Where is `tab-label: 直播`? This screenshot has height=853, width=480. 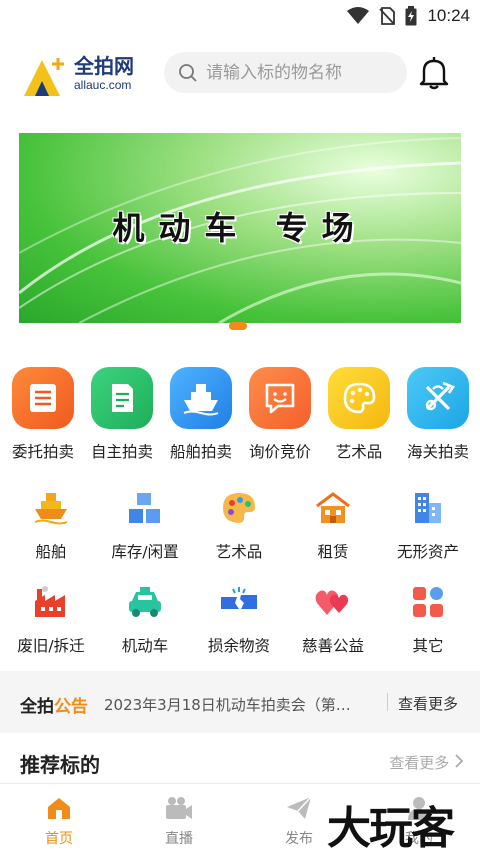 tab-label: 直播 is located at coordinates (179, 839).